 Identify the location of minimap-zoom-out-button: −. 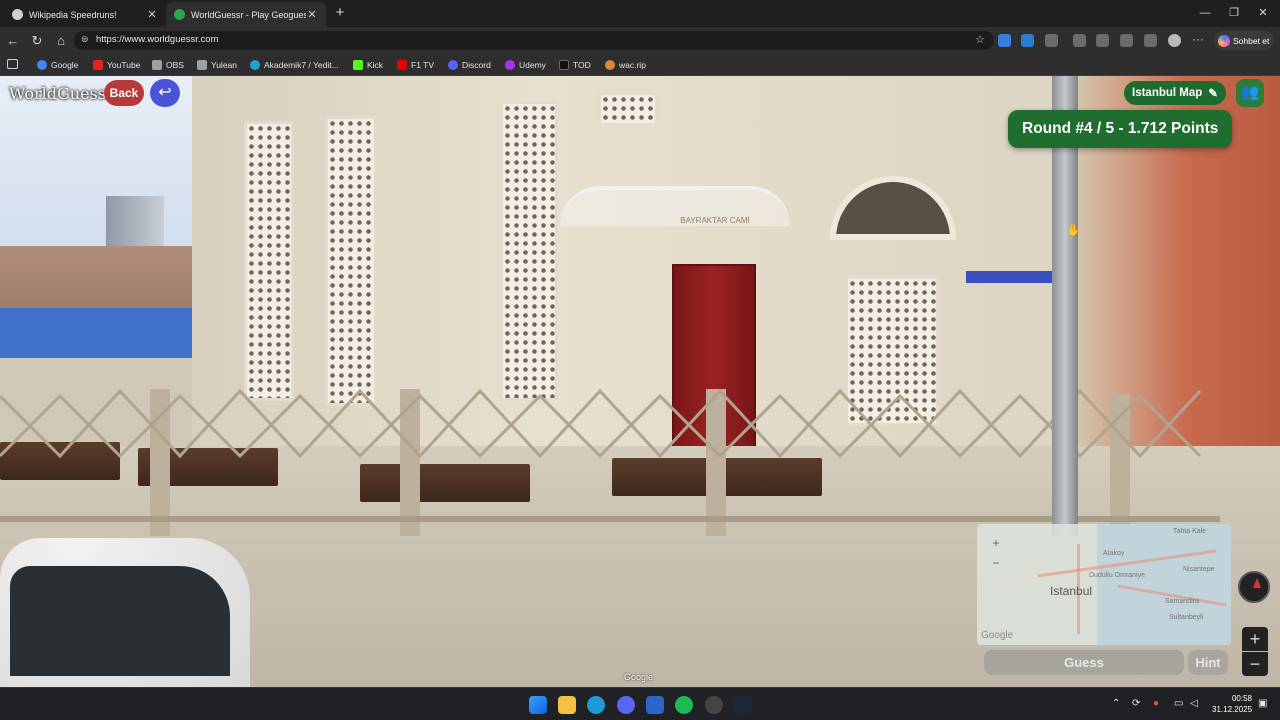
(996, 563).